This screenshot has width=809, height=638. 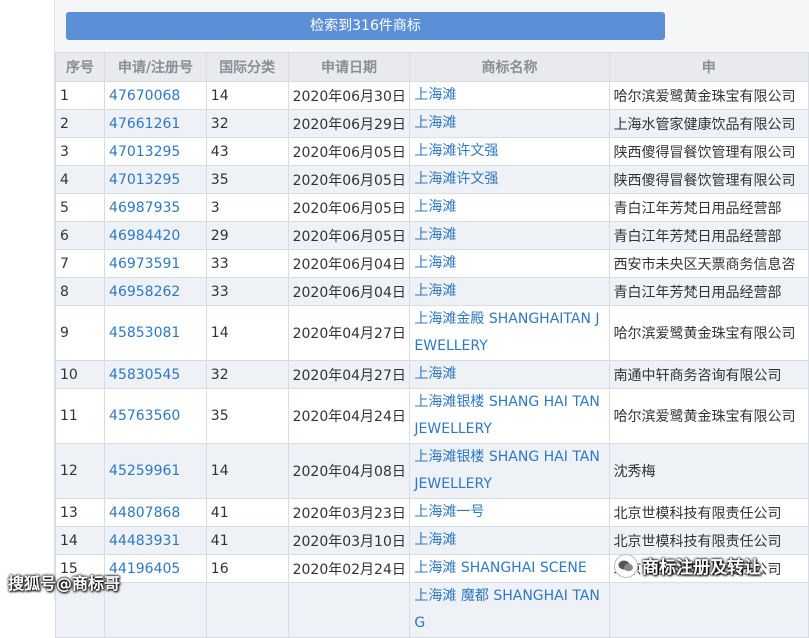 I want to click on reg-no-cell: 47670068, so click(x=155, y=95).